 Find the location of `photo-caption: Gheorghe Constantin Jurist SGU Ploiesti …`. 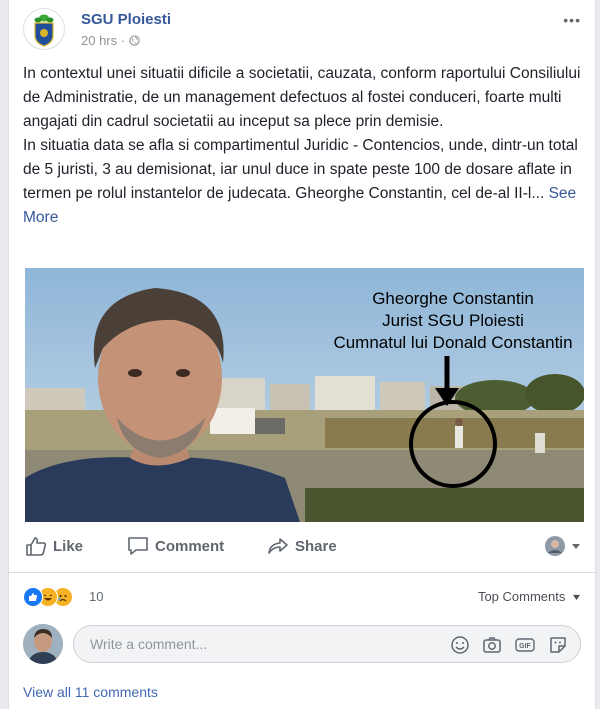

photo-caption: Gheorghe Constantin Jurist SGU Ploiesti … is located at coordinates (453, 321).